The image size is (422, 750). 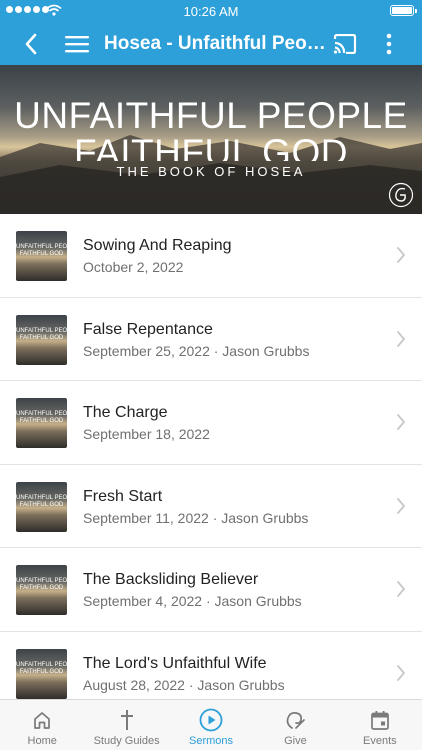 I want to click on sermon-meta: September 18, 2022, so click(x=146, y=434).